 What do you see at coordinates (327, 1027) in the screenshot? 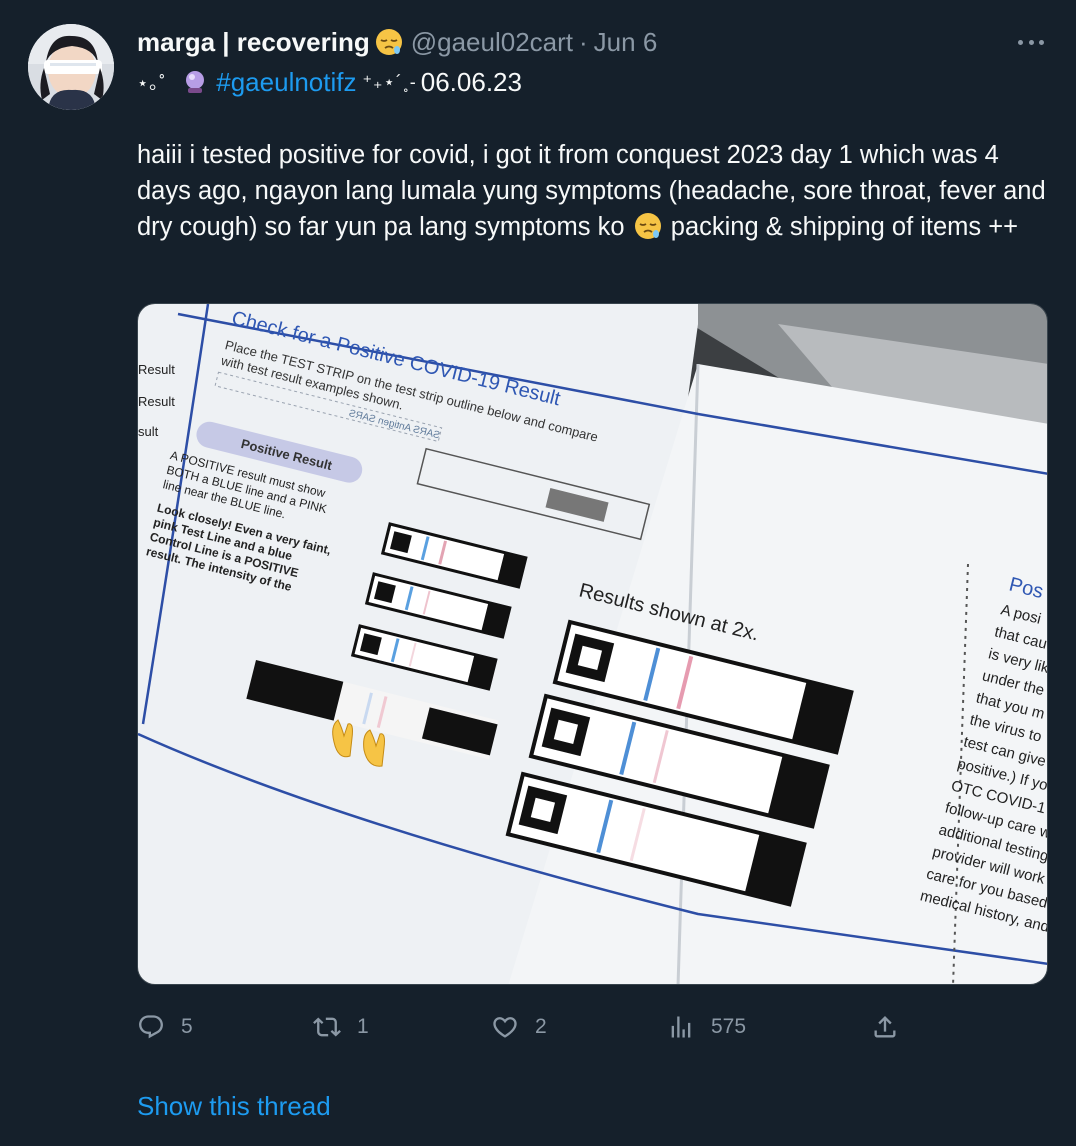
I see `retweet-icon` at bounding box center [327, 1027].